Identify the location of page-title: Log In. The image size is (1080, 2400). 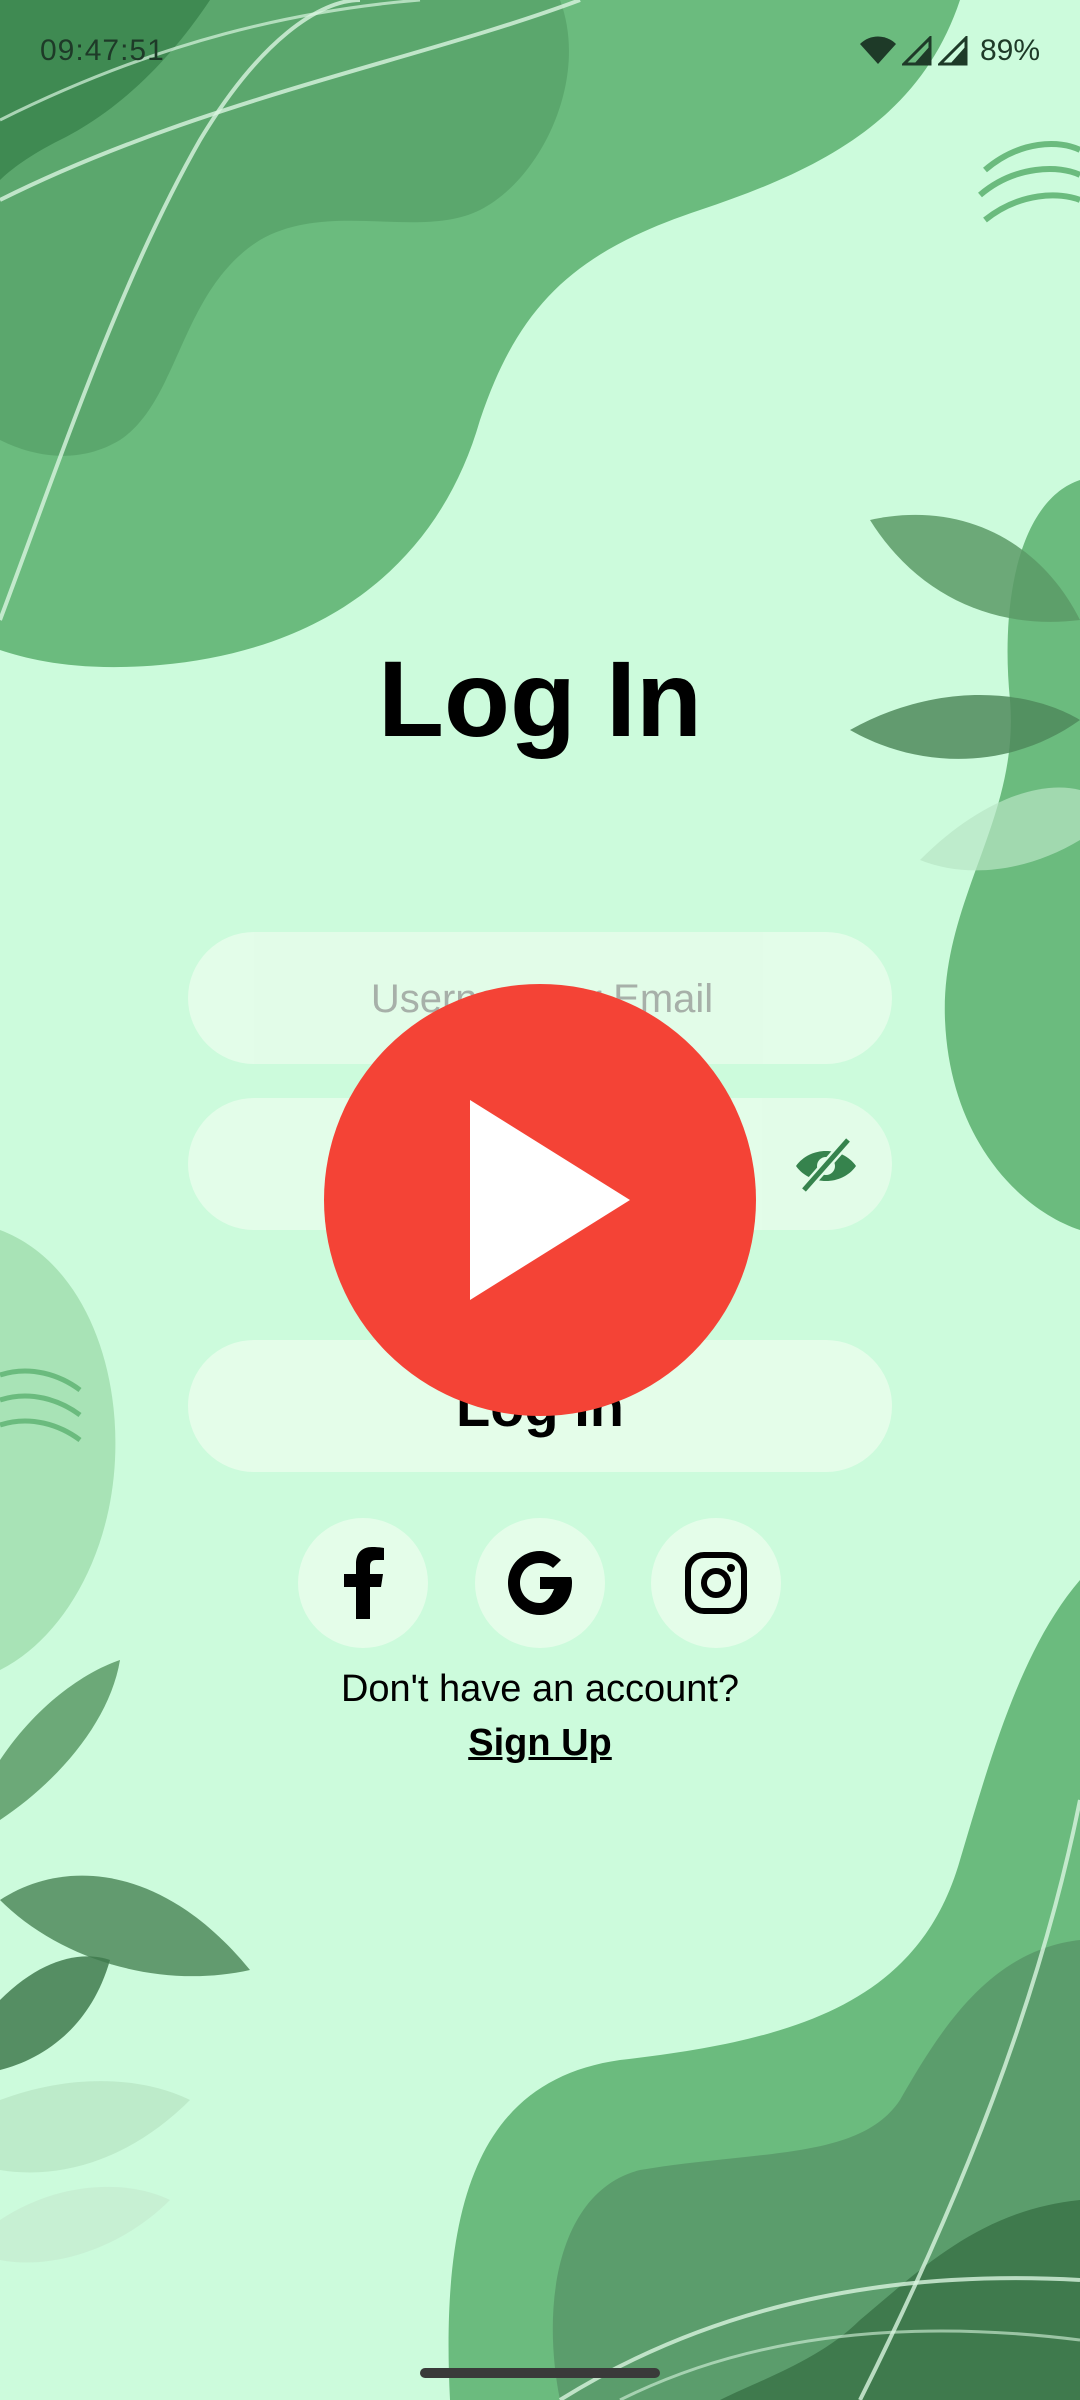
(540, 698).